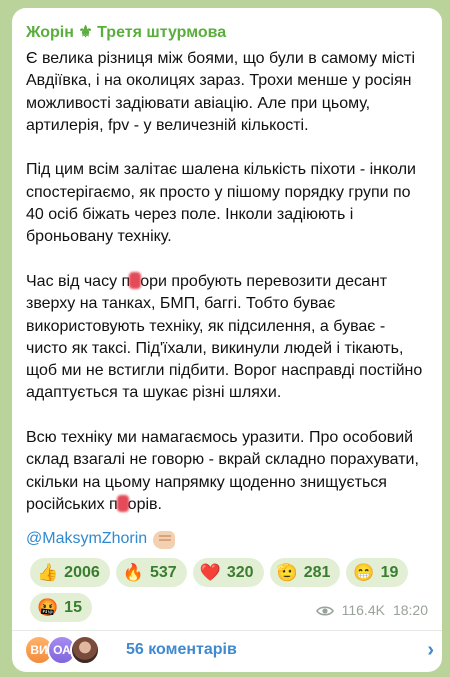 This screenshot has height=677, width=450. Describe the element at coordinates (48, 572) in the screenshot. I see `thumbs-up-icon: 👍` at that location.